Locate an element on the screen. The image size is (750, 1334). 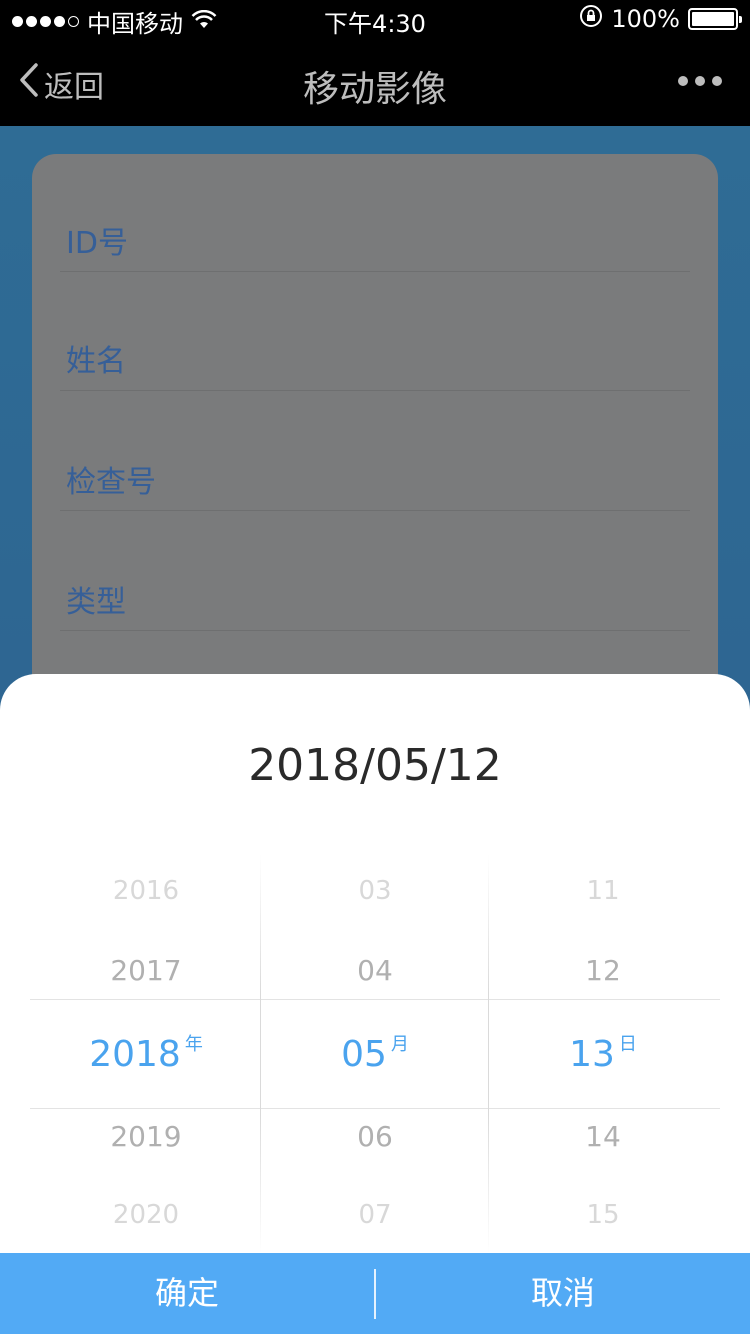
confirm-button: 确定 is located at coordinates (187, 1293).